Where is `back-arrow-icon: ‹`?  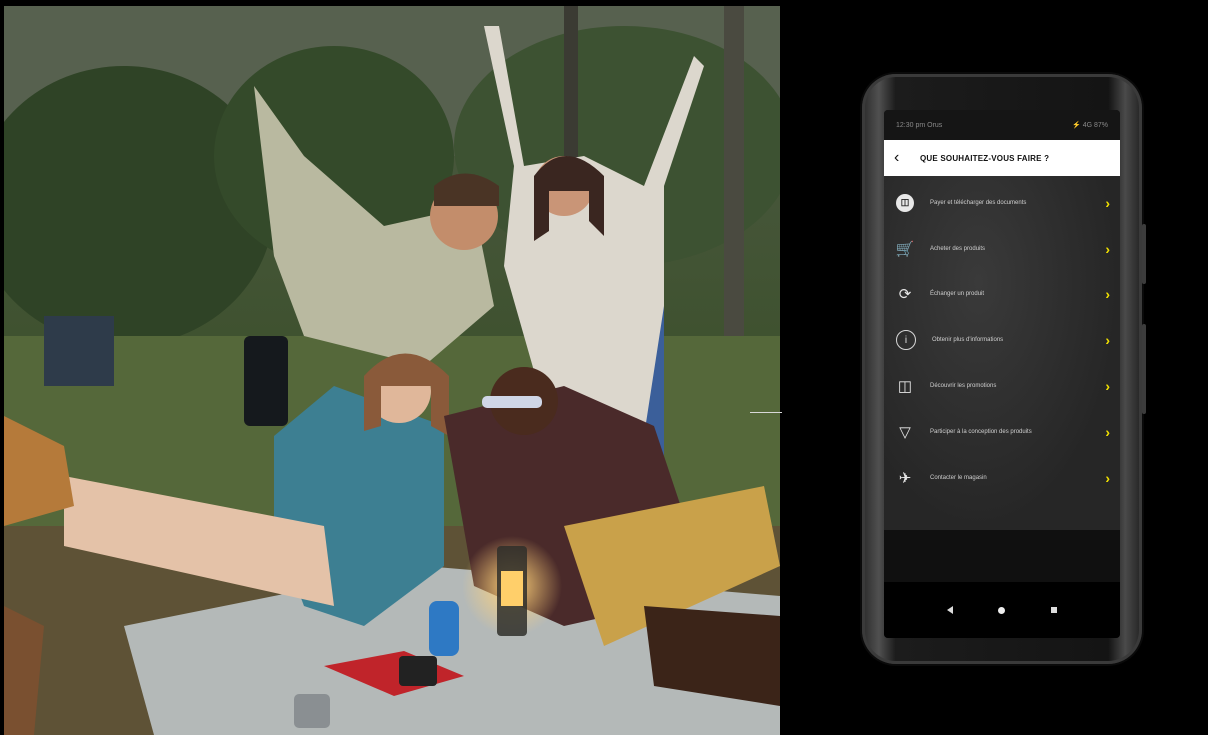
back-arrow-icon: ‹ is located at coordinates (900, 158).